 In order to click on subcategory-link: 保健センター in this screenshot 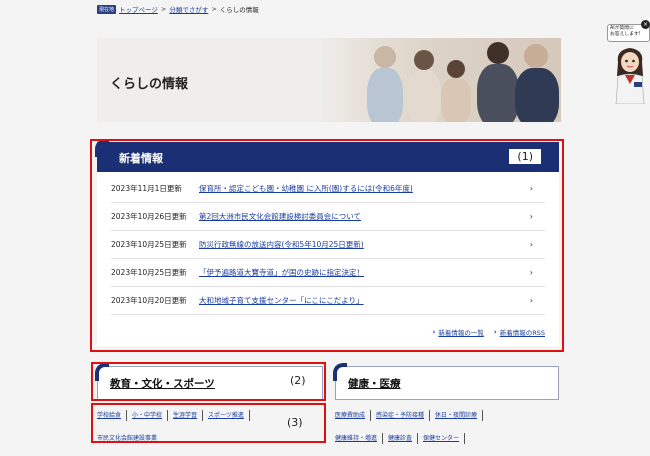, I will do `click(442, 438)`.